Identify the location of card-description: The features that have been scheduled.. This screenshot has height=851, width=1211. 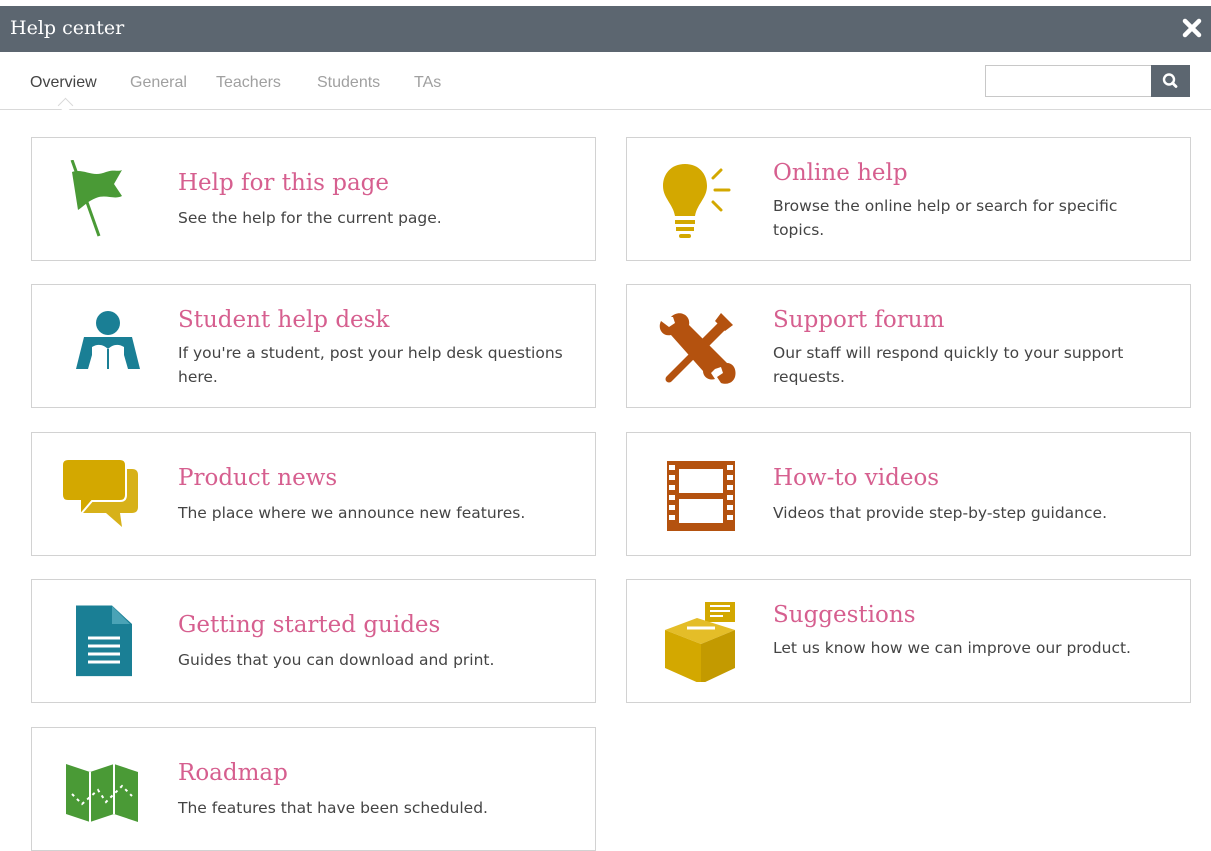
(333, 808).